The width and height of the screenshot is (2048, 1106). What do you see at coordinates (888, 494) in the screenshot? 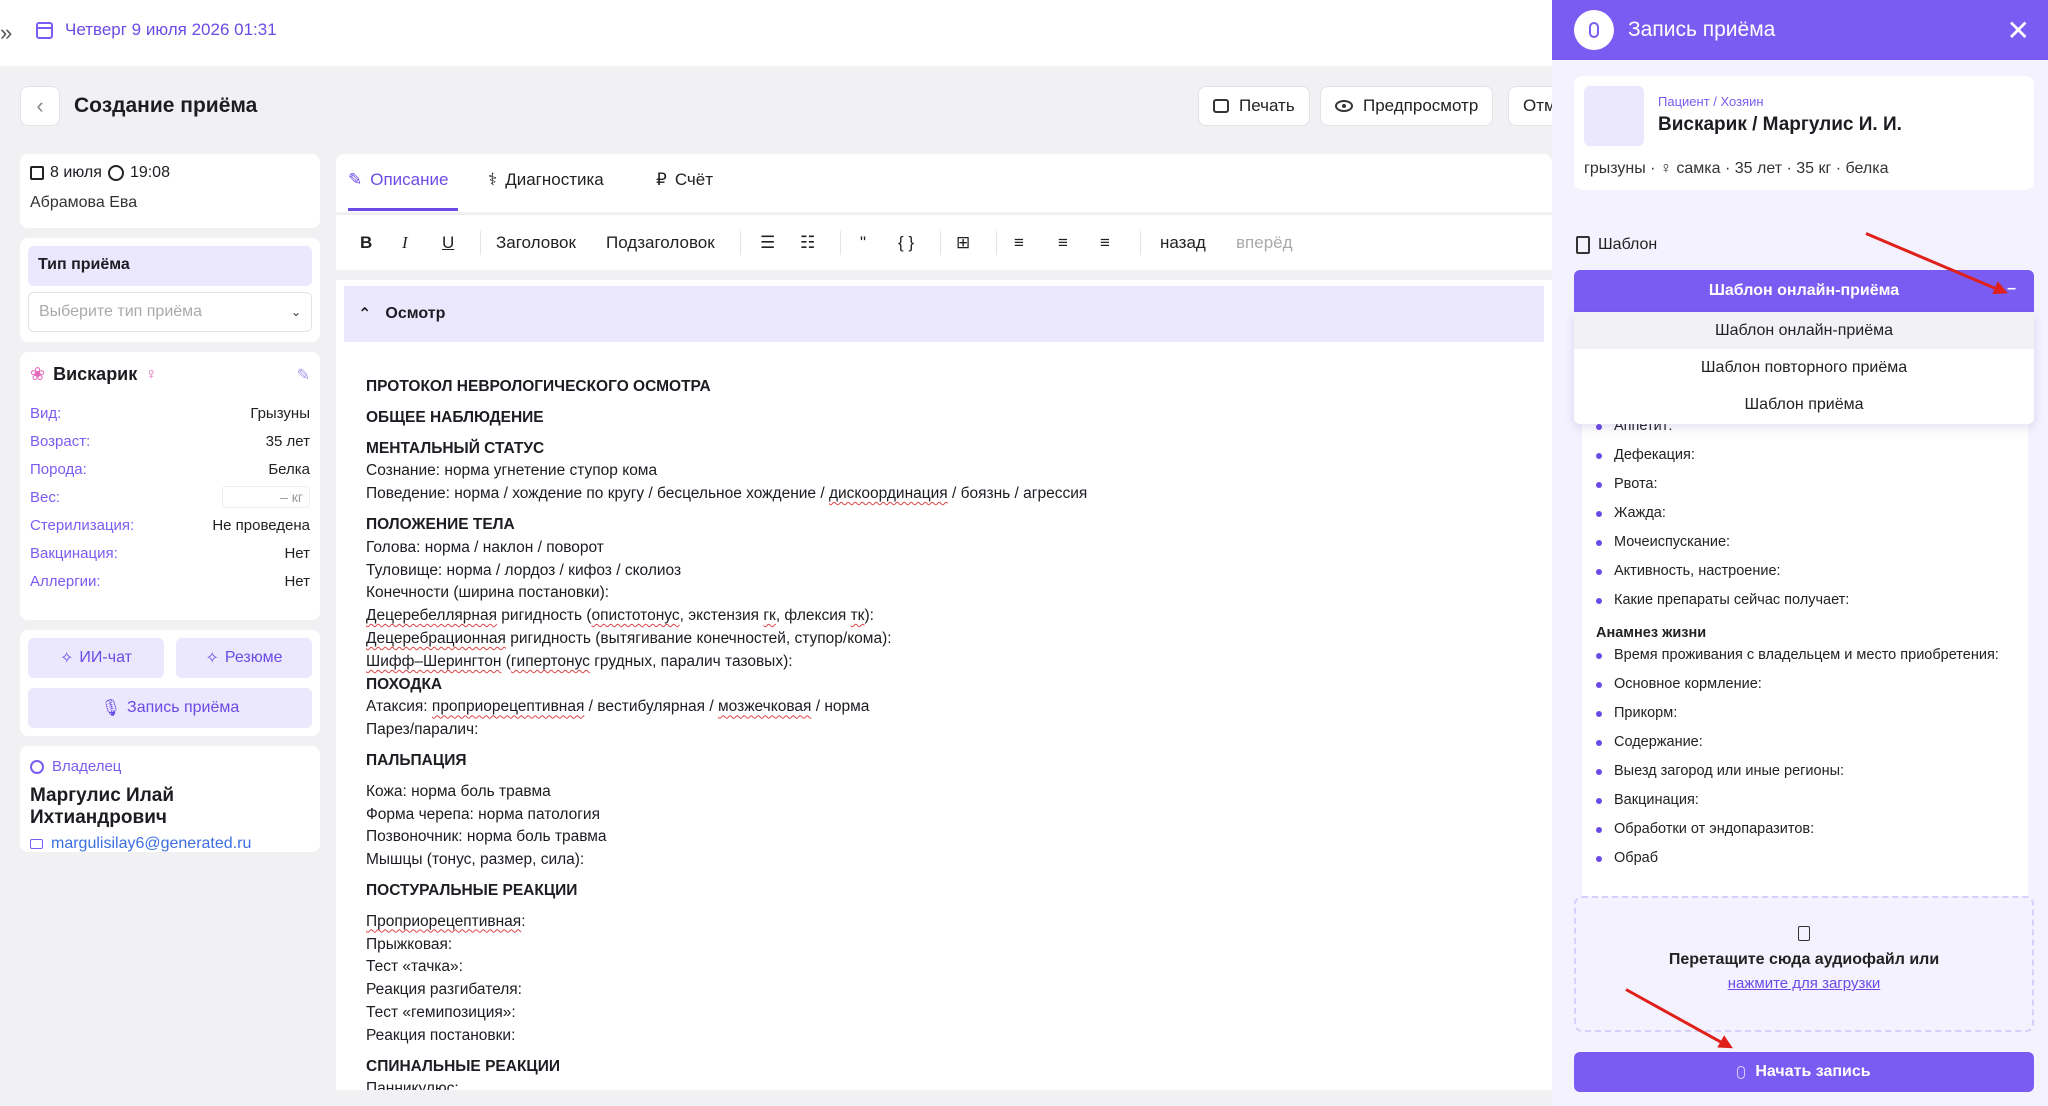
I see `doc-misspelled: дискоординация` at bounding box center [888, 494].